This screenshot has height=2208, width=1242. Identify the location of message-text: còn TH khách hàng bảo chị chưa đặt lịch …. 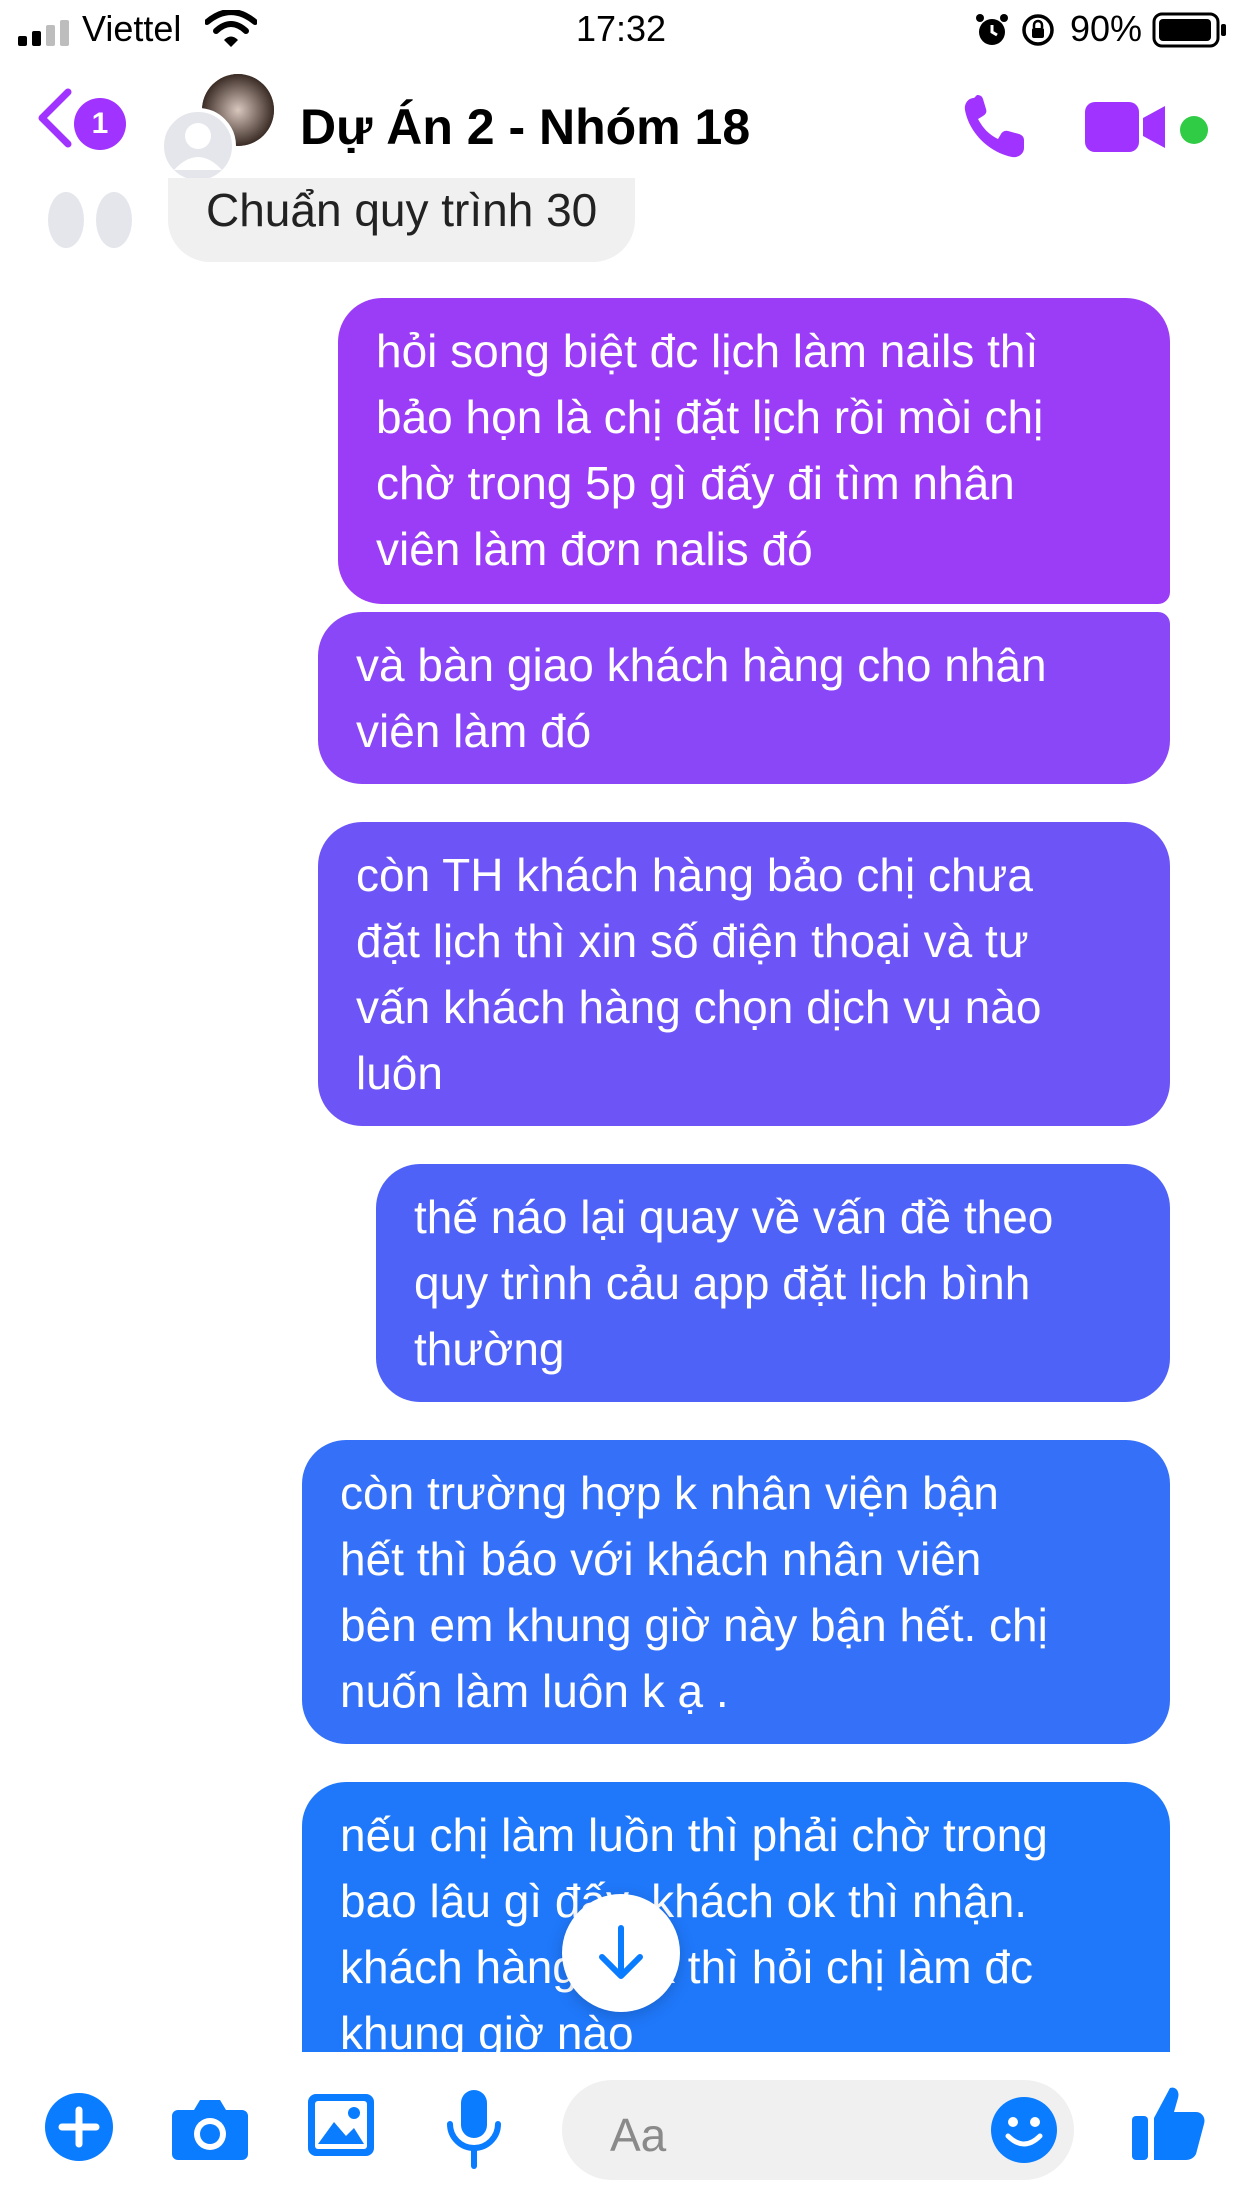
(699, 974).